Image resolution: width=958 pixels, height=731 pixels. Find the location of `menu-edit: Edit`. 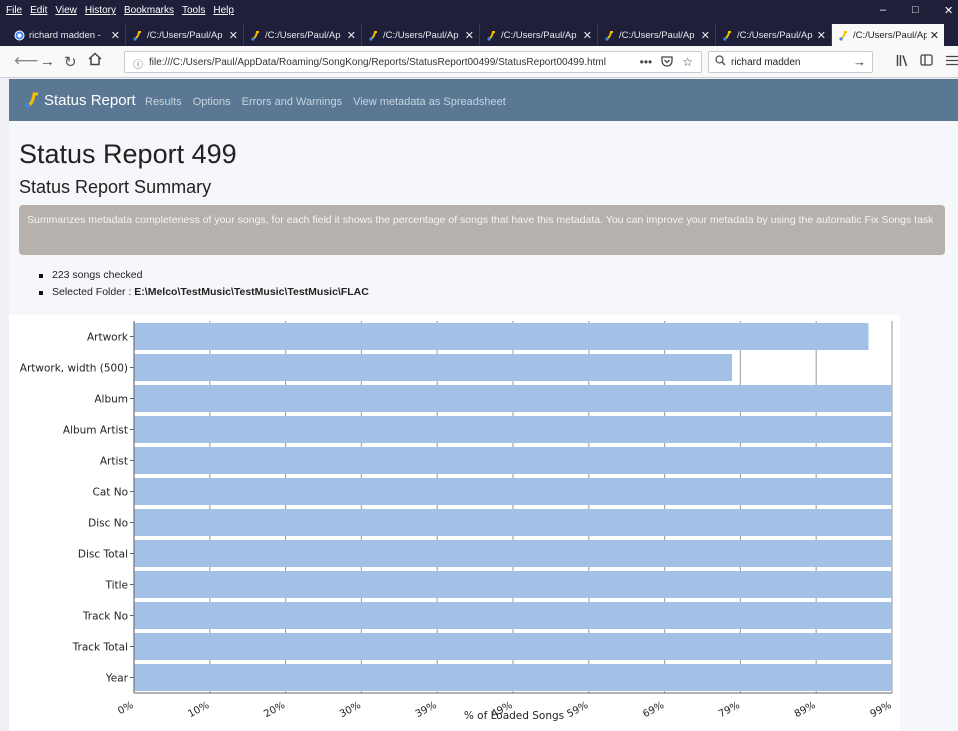

menu-edit: Edit is located at coordinates (38, 10).